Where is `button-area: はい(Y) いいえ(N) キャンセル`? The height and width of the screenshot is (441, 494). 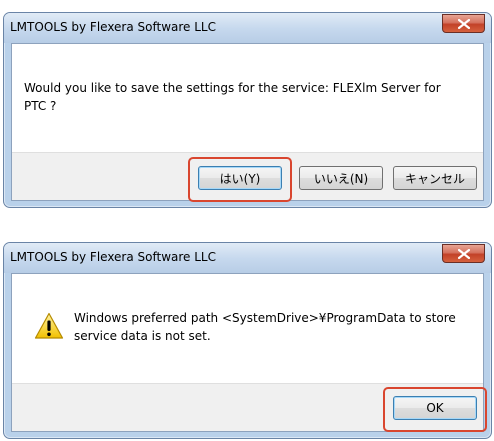 button-area: はい(Y) いいえ(N) キャンセル is located at coordinates (247, 177).